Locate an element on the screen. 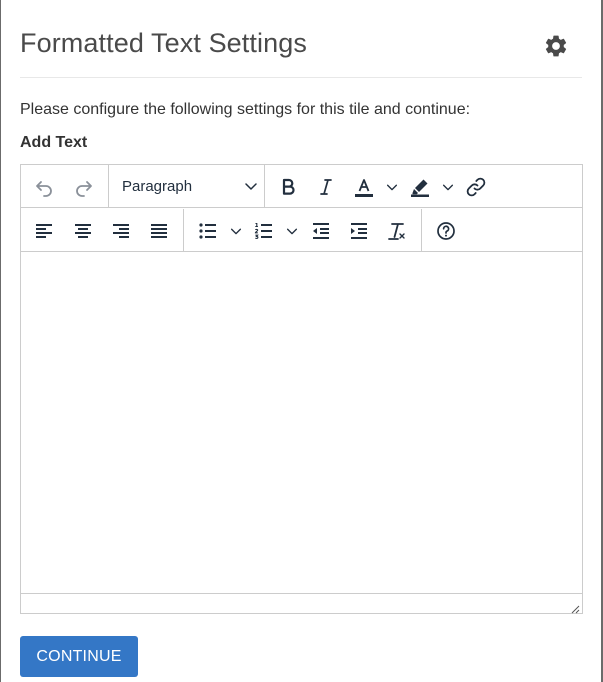 The width and height of the screenshot is (603, 682). numbered-list-icon is located at coordinates (264, 230).